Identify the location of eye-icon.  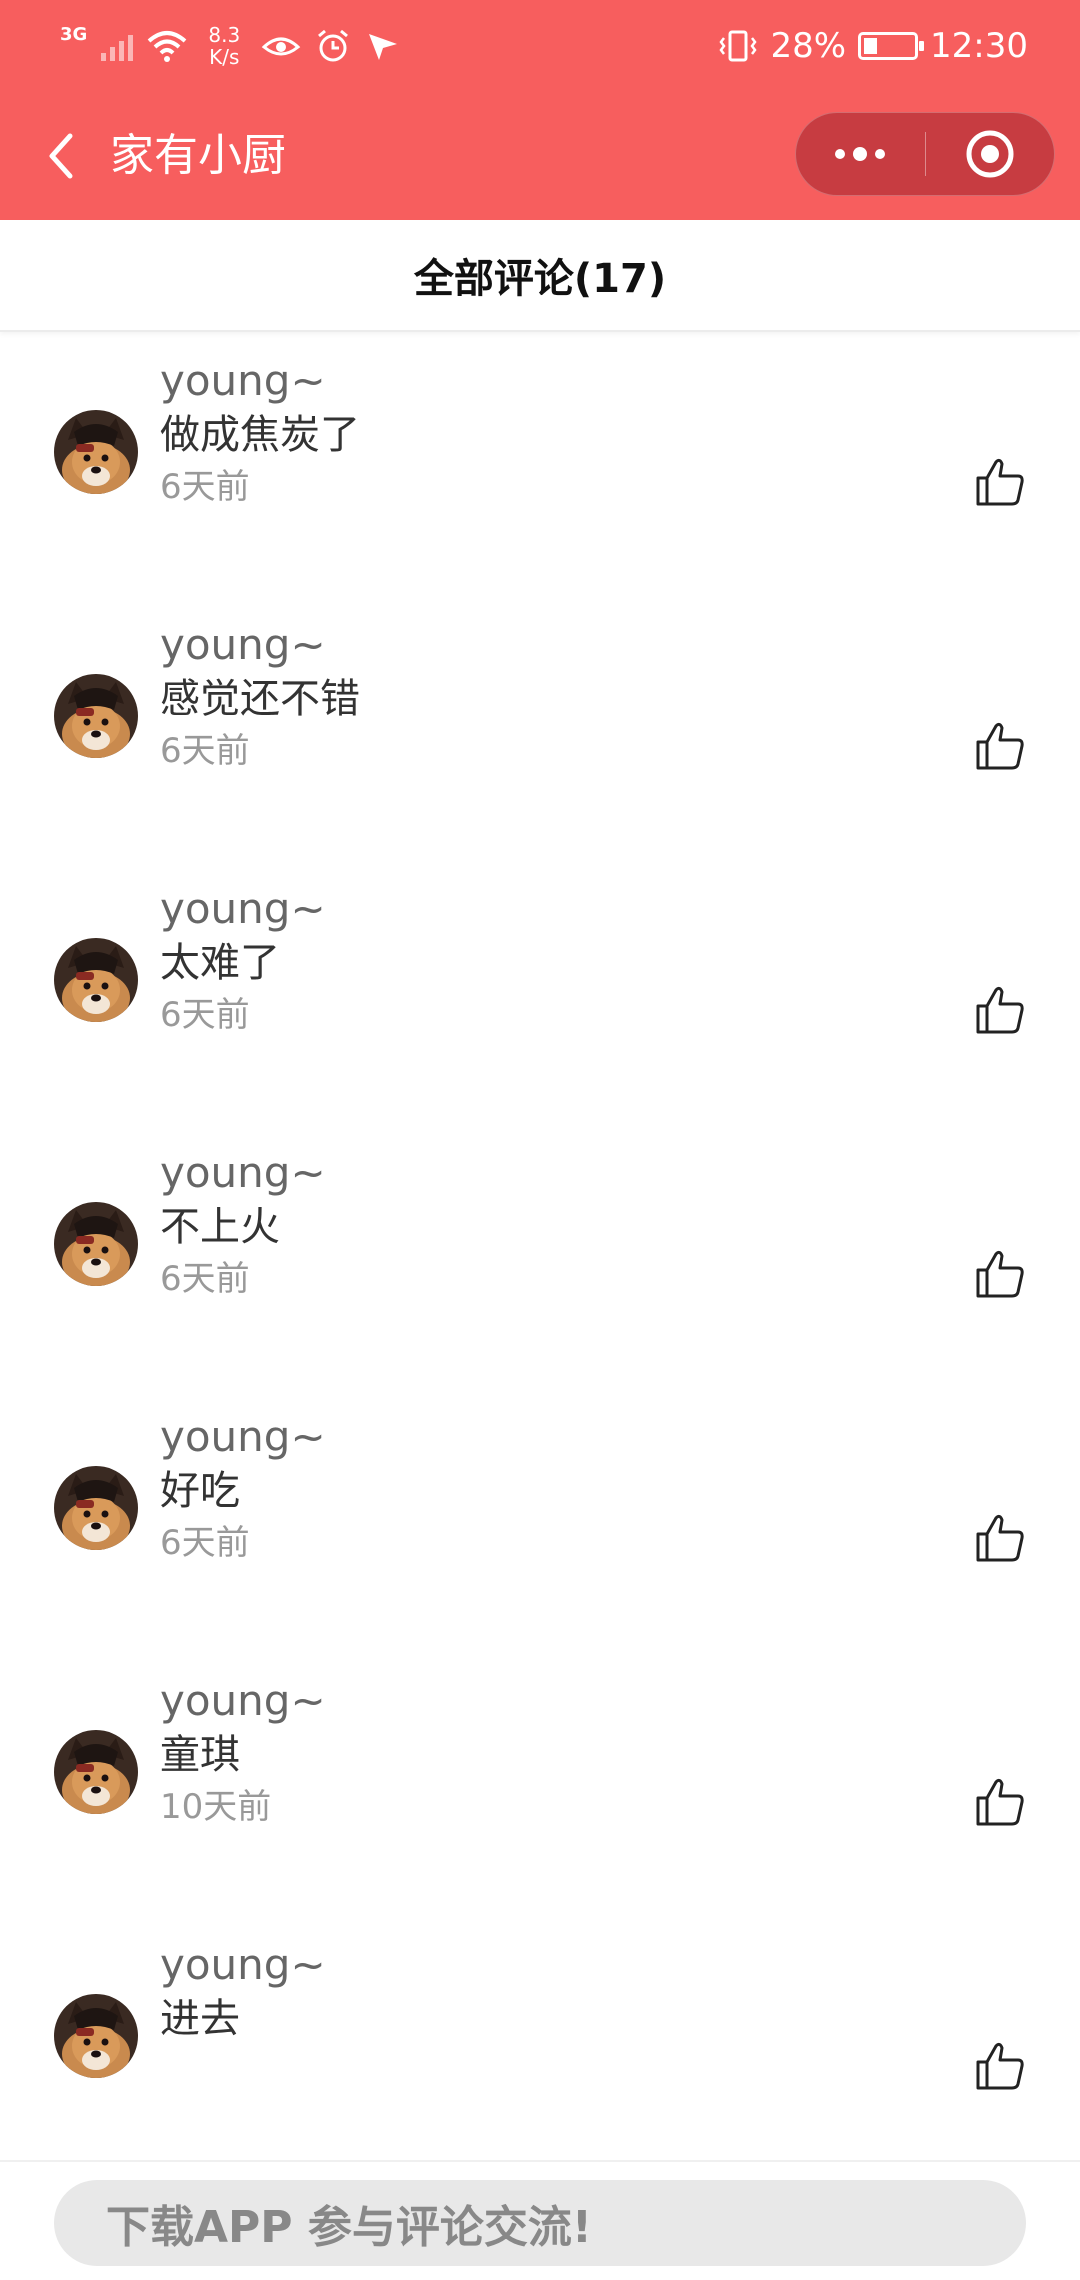
(281, 46).